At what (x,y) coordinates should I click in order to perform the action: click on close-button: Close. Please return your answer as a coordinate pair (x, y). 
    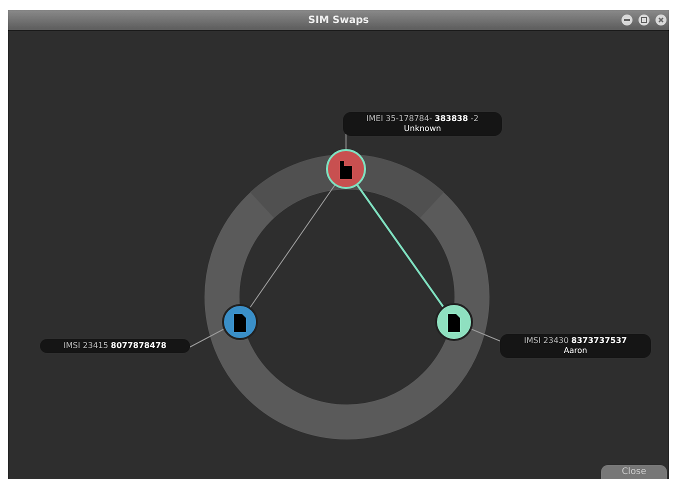
    Looking at the image, I should click on (634, 472).